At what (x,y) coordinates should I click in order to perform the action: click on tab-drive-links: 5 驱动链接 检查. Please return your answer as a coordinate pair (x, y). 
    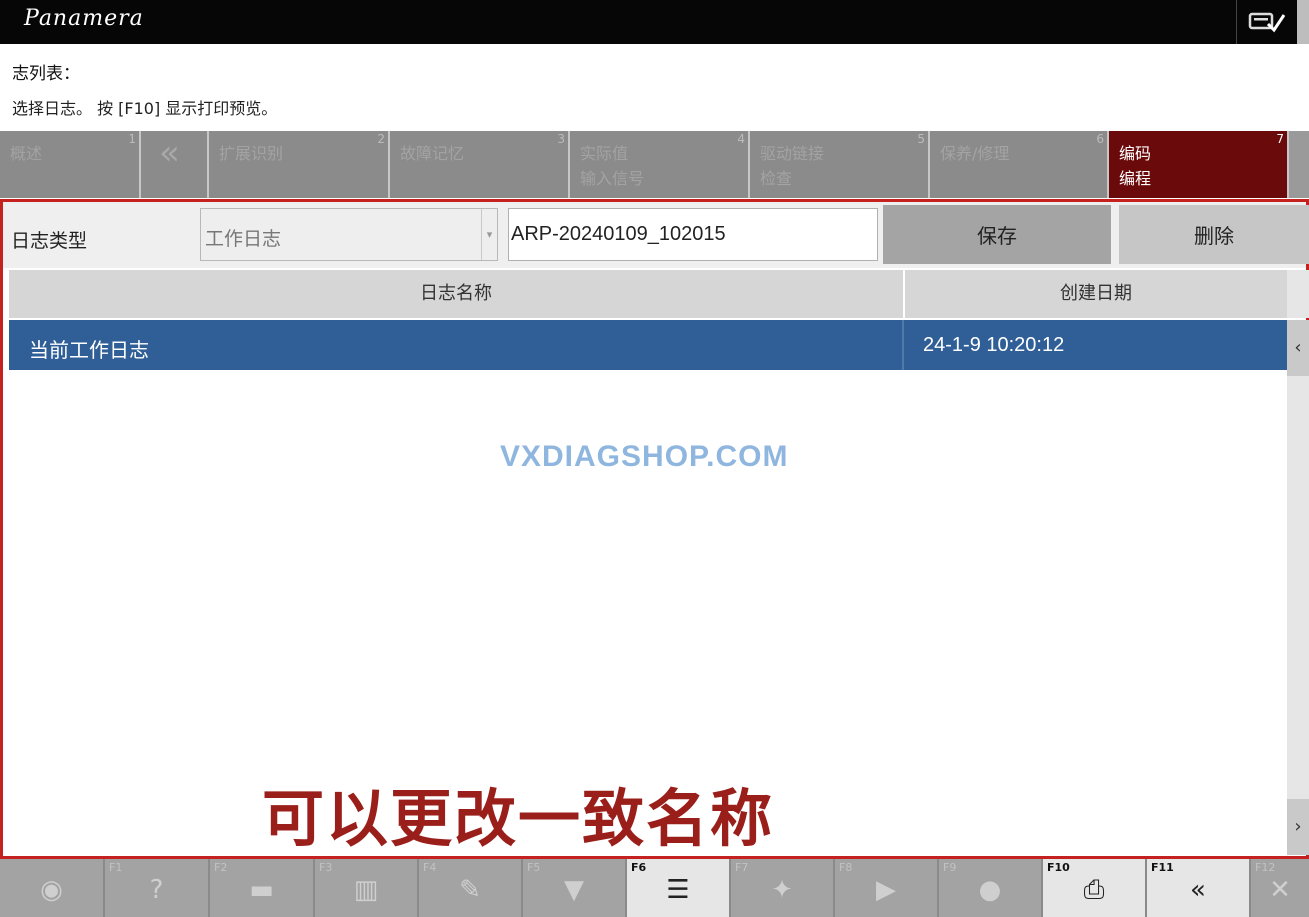
    Looking at the image, I should click on (840, 164).